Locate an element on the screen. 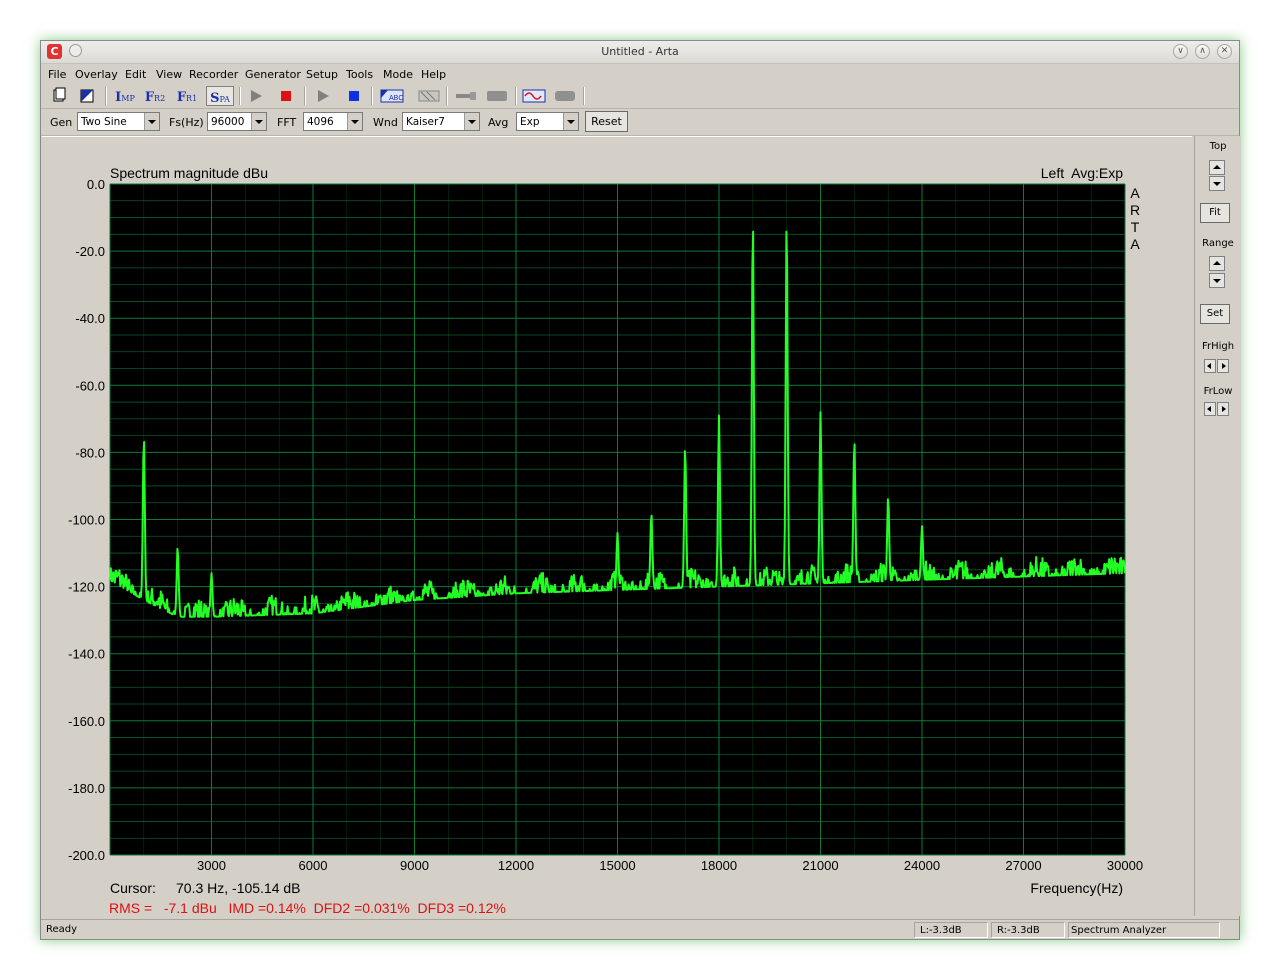  generator-stop-icon is located at coordinates (354, 96).